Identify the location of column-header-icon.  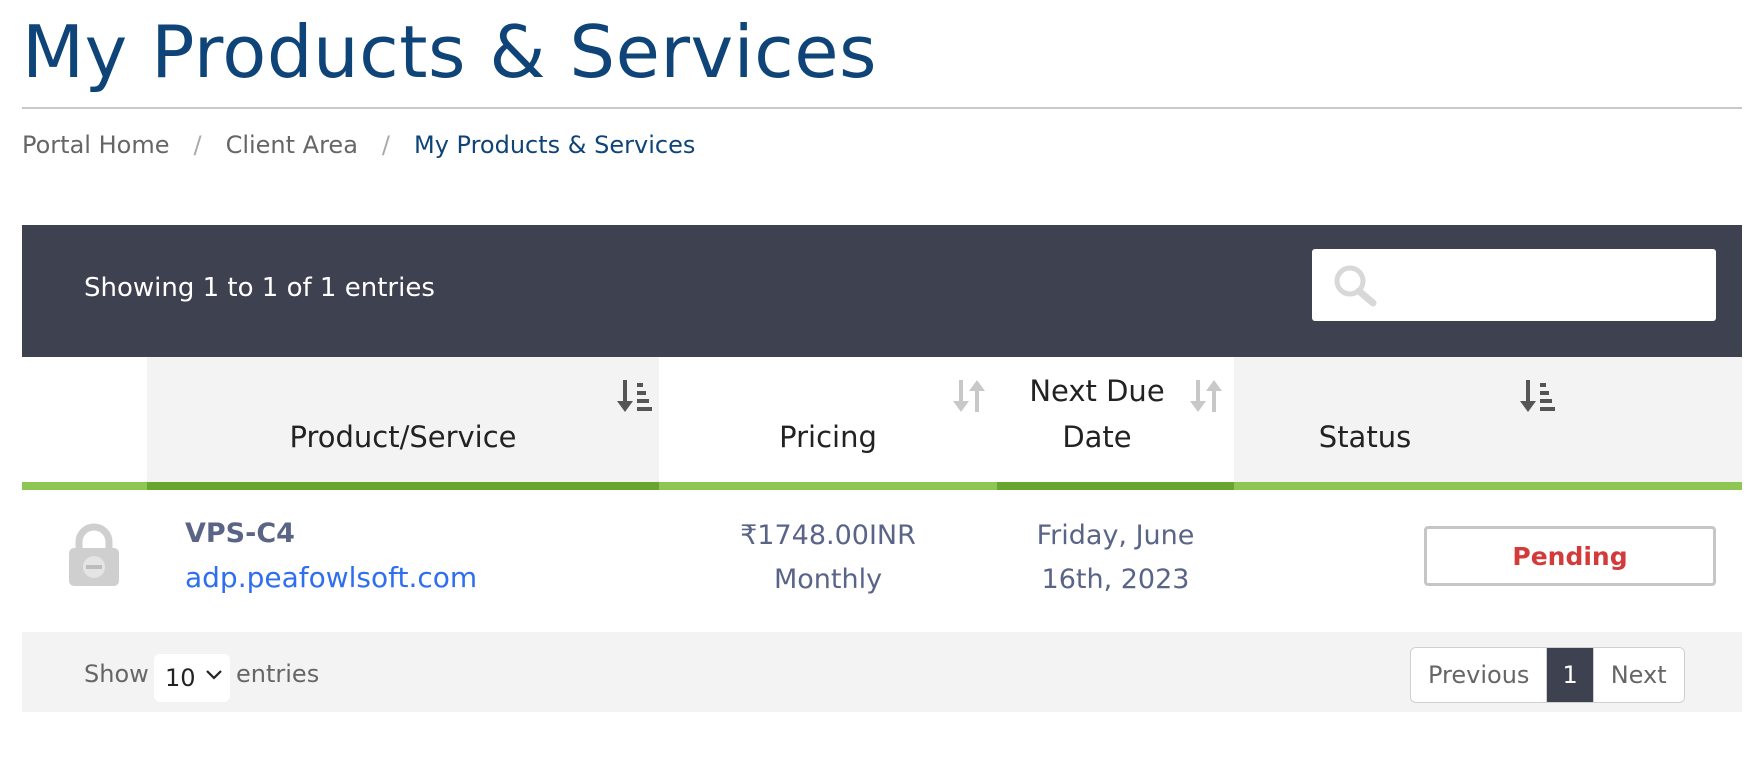
(84, 423).